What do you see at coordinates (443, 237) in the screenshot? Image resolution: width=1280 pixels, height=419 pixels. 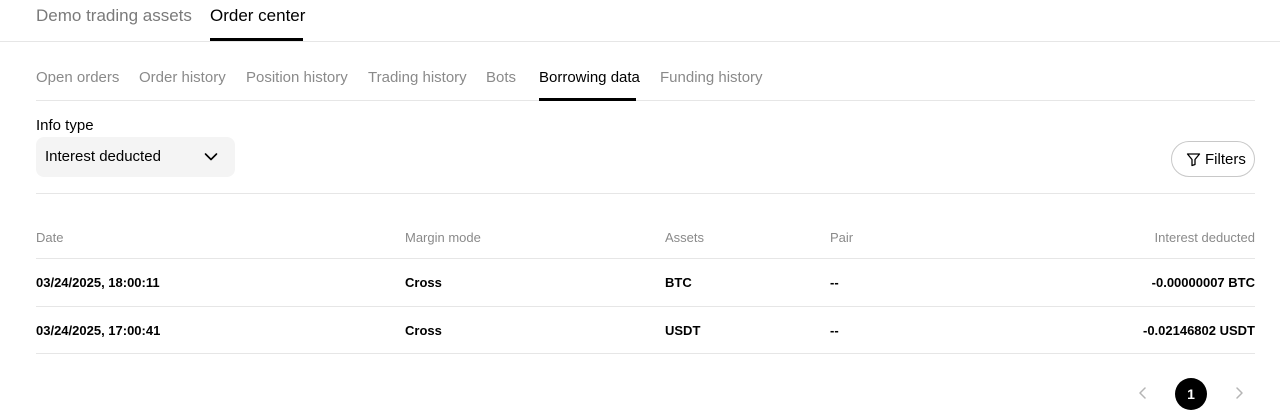 I see `header-margin-mode: Margin mode` at bounding box center [443, 237].